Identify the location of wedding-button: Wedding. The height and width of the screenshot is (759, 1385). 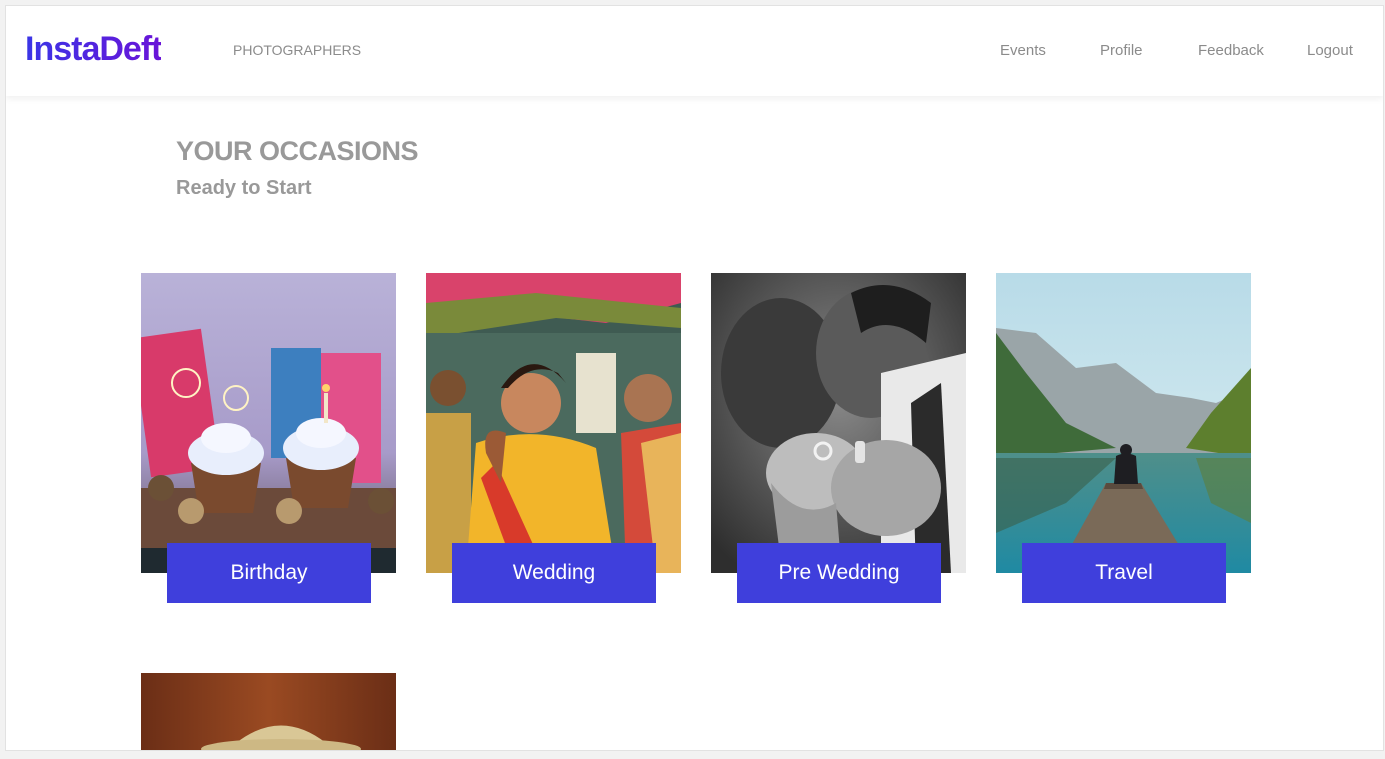
(554, 573).